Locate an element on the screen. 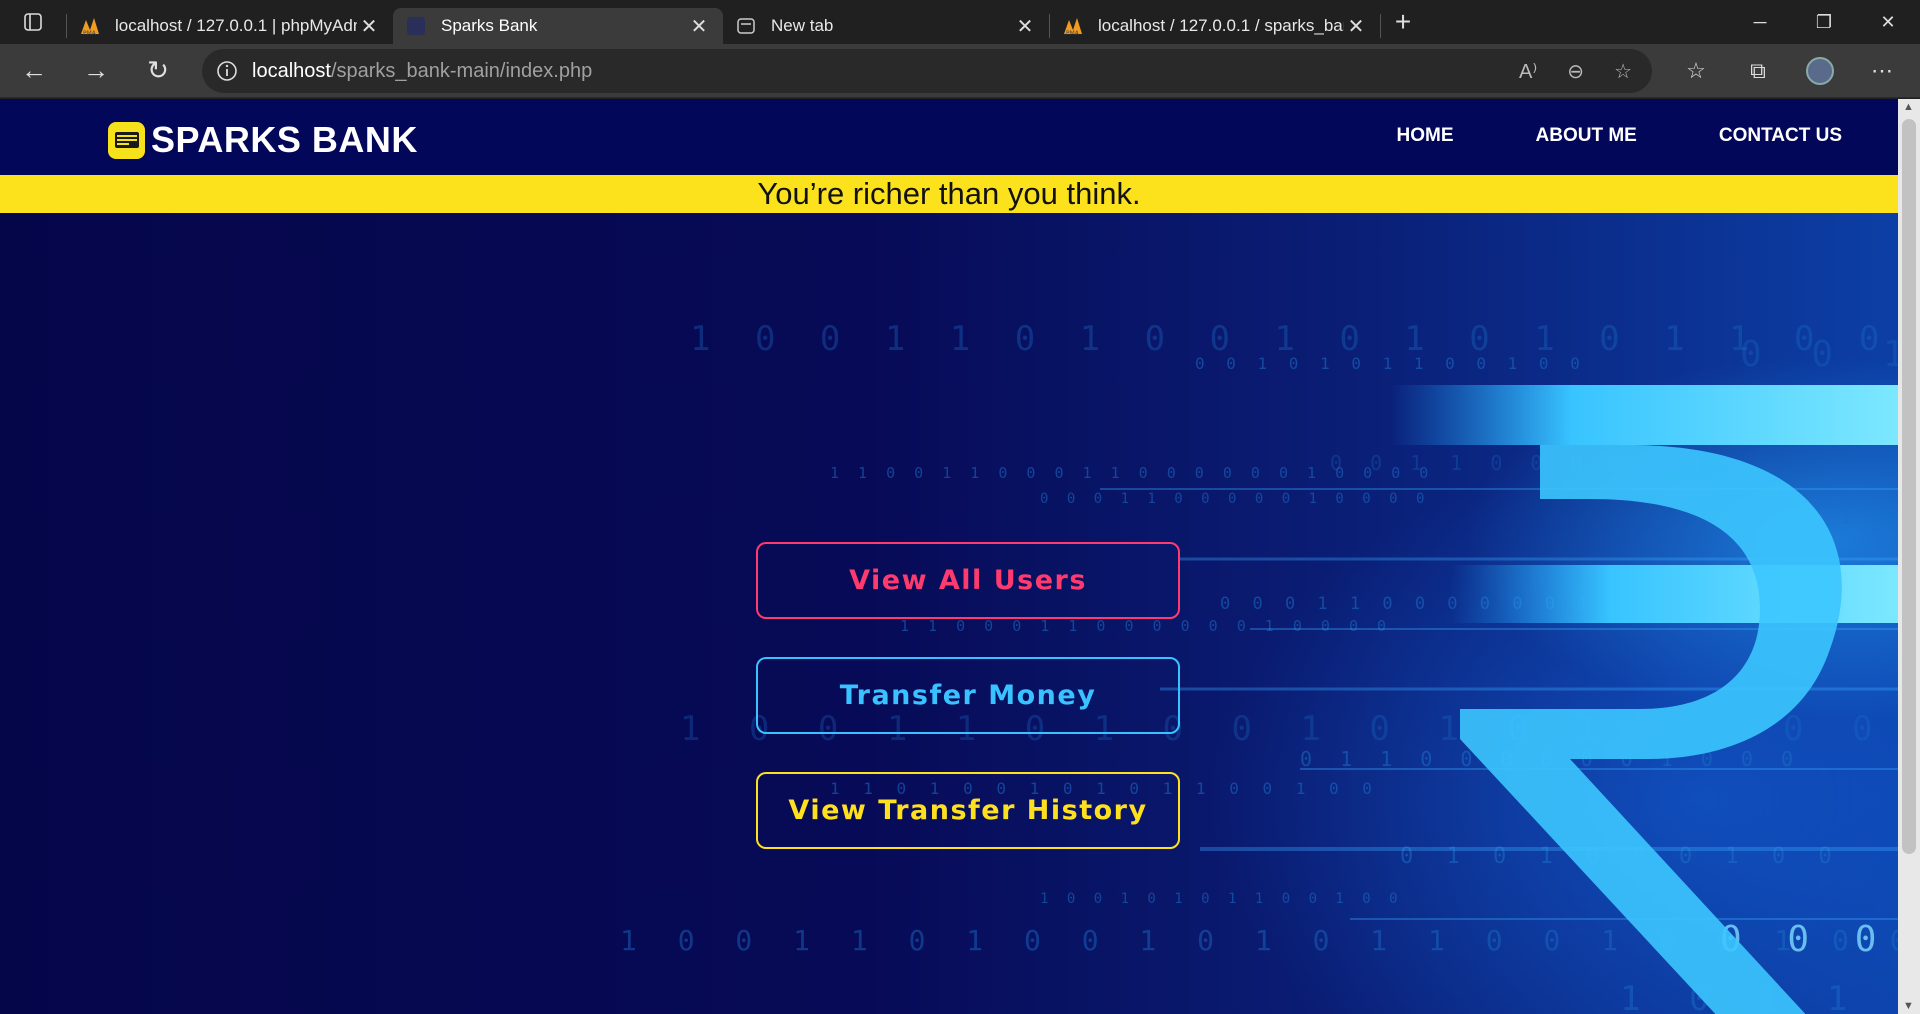  scroll-down-icon: ▼ is located at coordinates (1908, 1006).